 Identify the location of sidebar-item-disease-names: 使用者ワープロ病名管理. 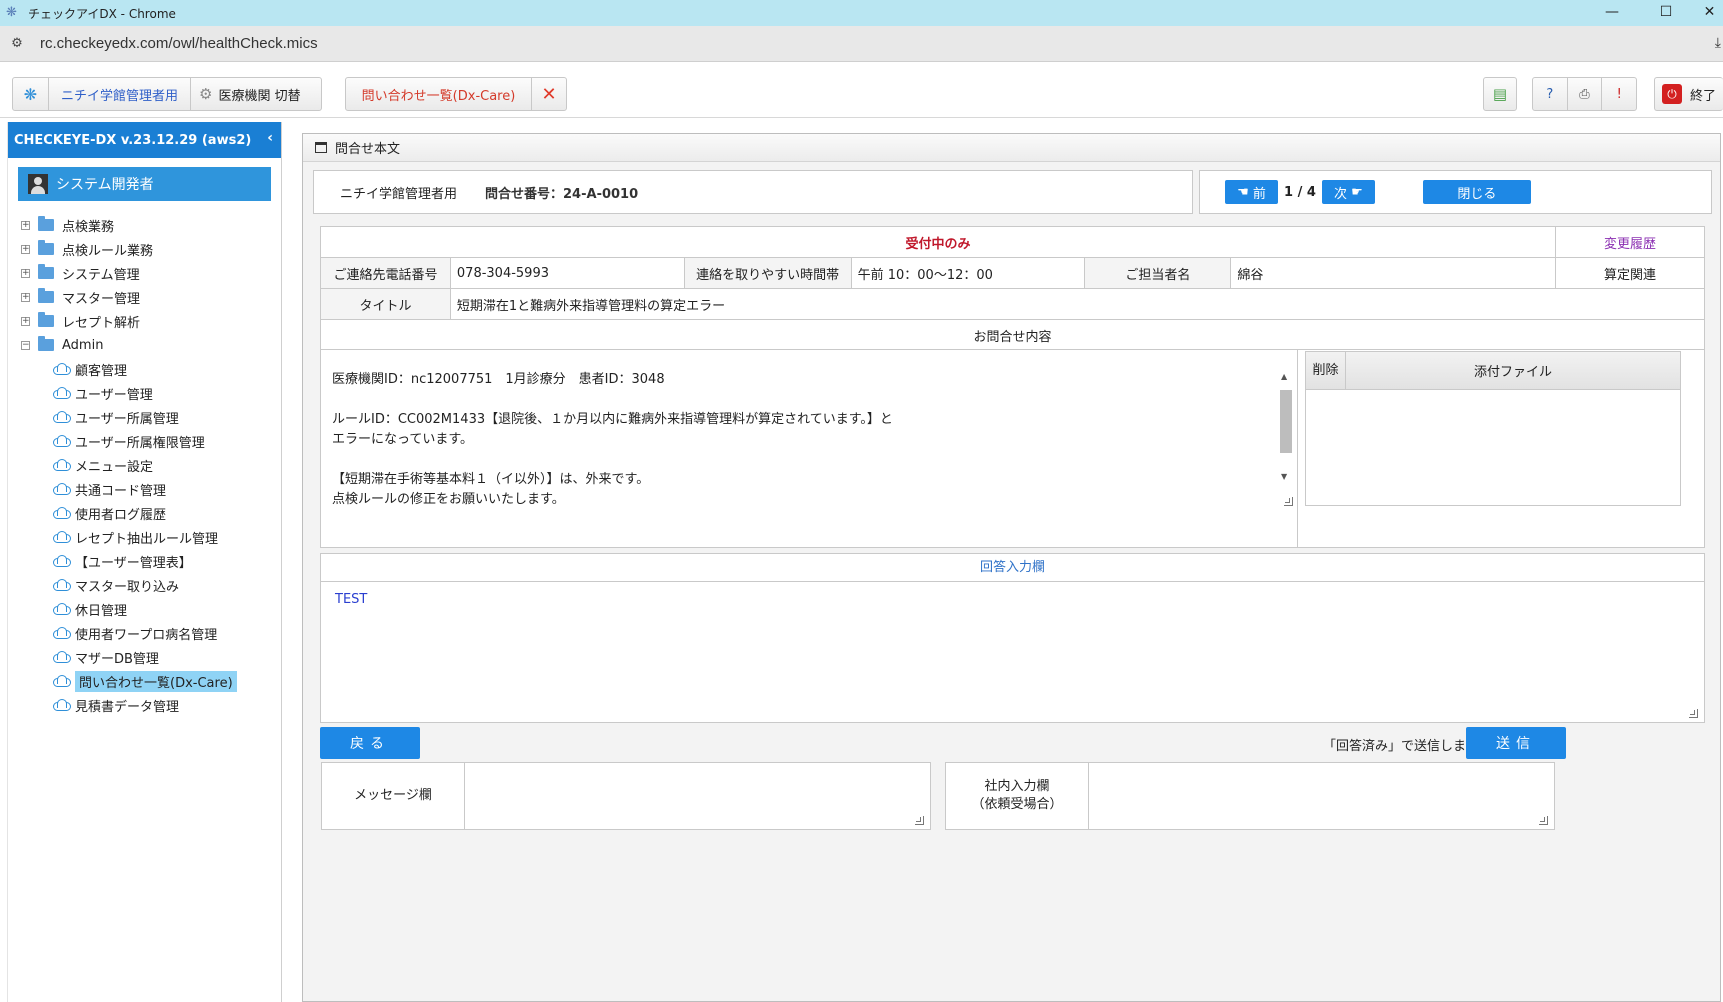
(134, 633).